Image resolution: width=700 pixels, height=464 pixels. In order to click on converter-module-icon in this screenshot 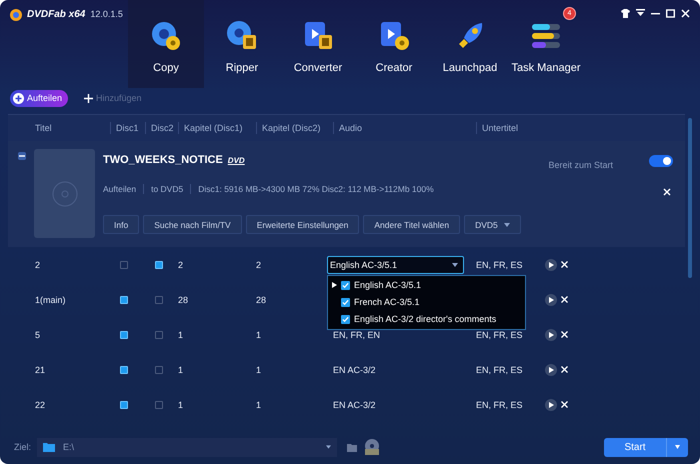, I will do `click(318, 36)`.